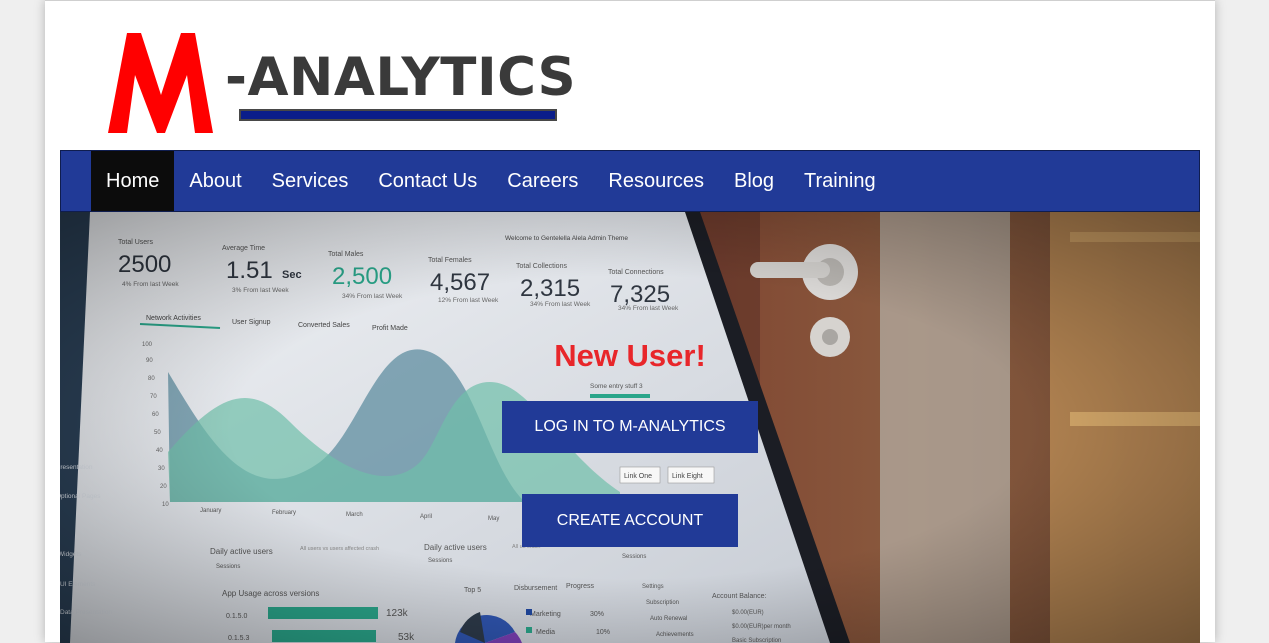 The height and width of the screenshot is (643, 1269). I want to click on nav-item-about: About, so click(215, 181).